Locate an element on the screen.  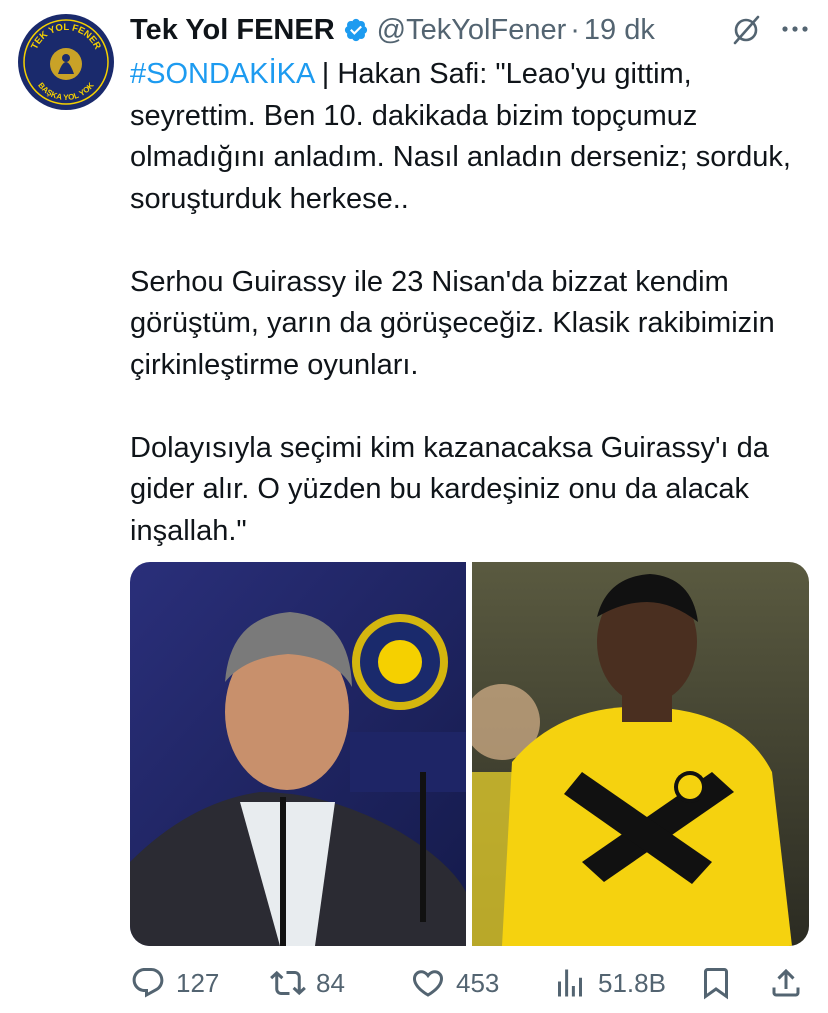
bookmark-button is located at coordinates (716, 983).